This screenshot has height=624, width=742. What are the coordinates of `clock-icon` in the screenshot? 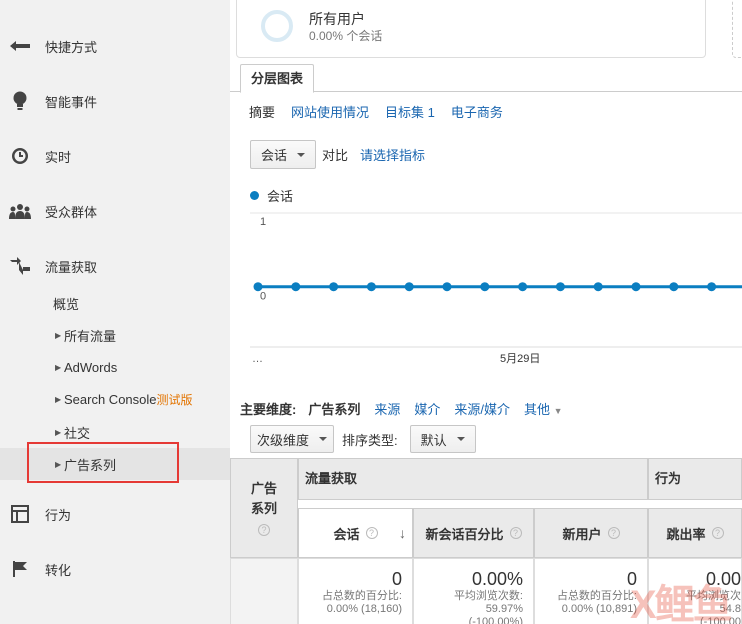 It's located at (20, 156).